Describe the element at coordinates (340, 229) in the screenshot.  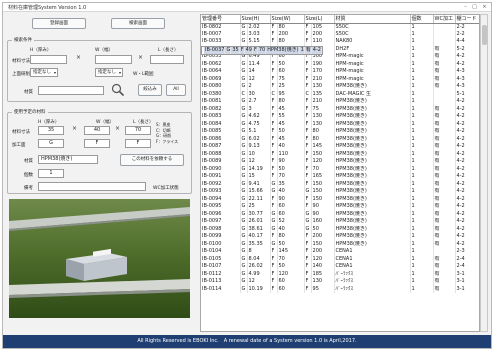
I see `table-row: IB-0098 G 38.61 G 40 G 50 HPM38(焼き) 1 有 4-2` at that location.